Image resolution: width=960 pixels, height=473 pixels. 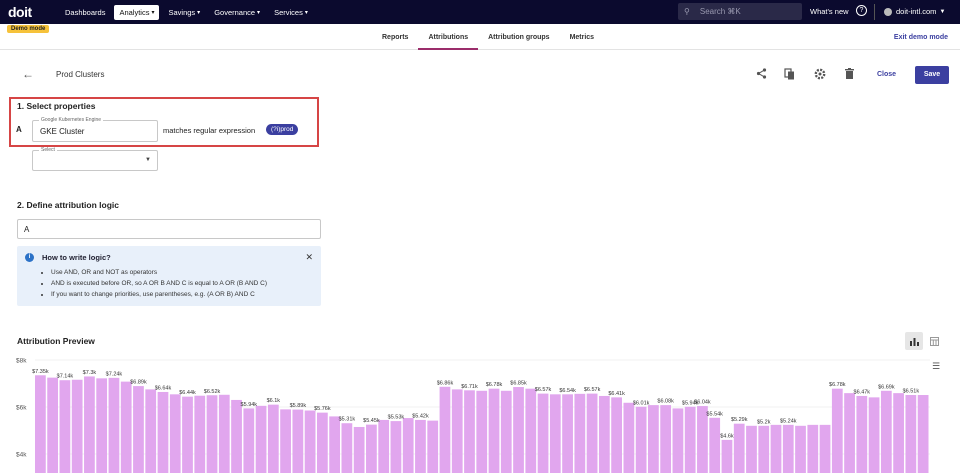 I want to click on exit-demo-button: Exit demo mode, so click(x=921, y=37).